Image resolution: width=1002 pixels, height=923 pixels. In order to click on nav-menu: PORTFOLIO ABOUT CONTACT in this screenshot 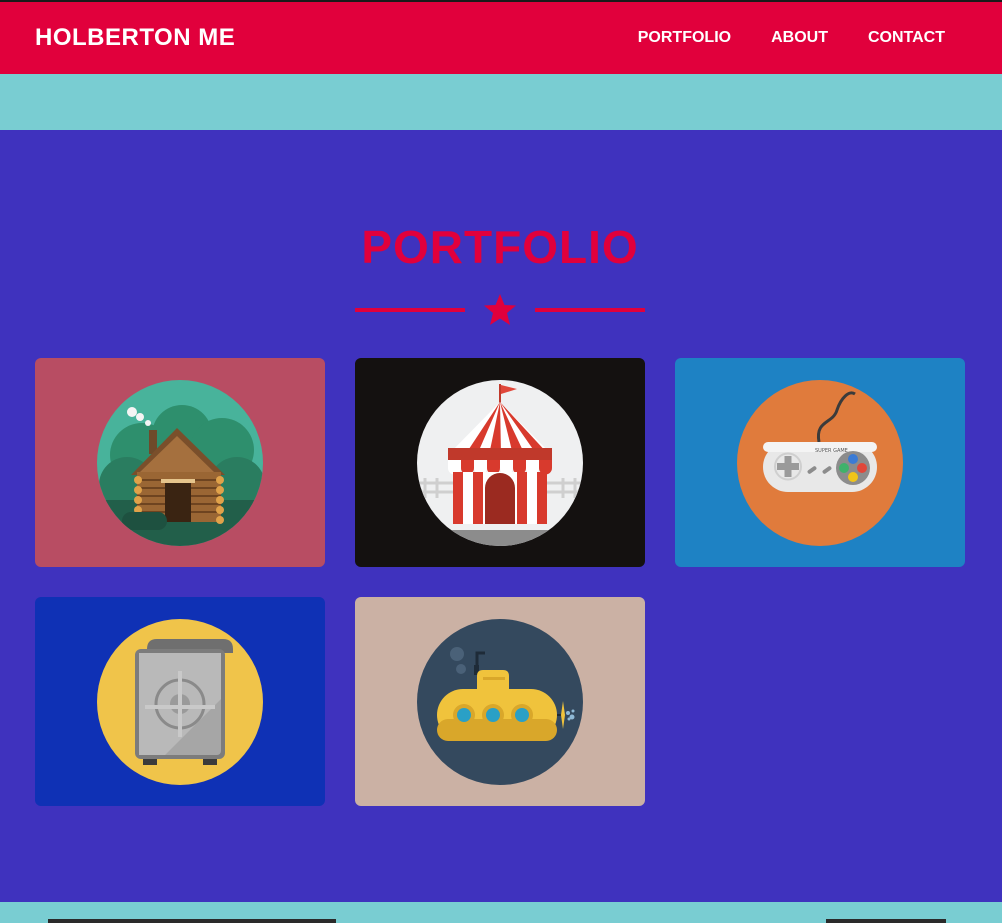, I will do `click(791, 38)`.